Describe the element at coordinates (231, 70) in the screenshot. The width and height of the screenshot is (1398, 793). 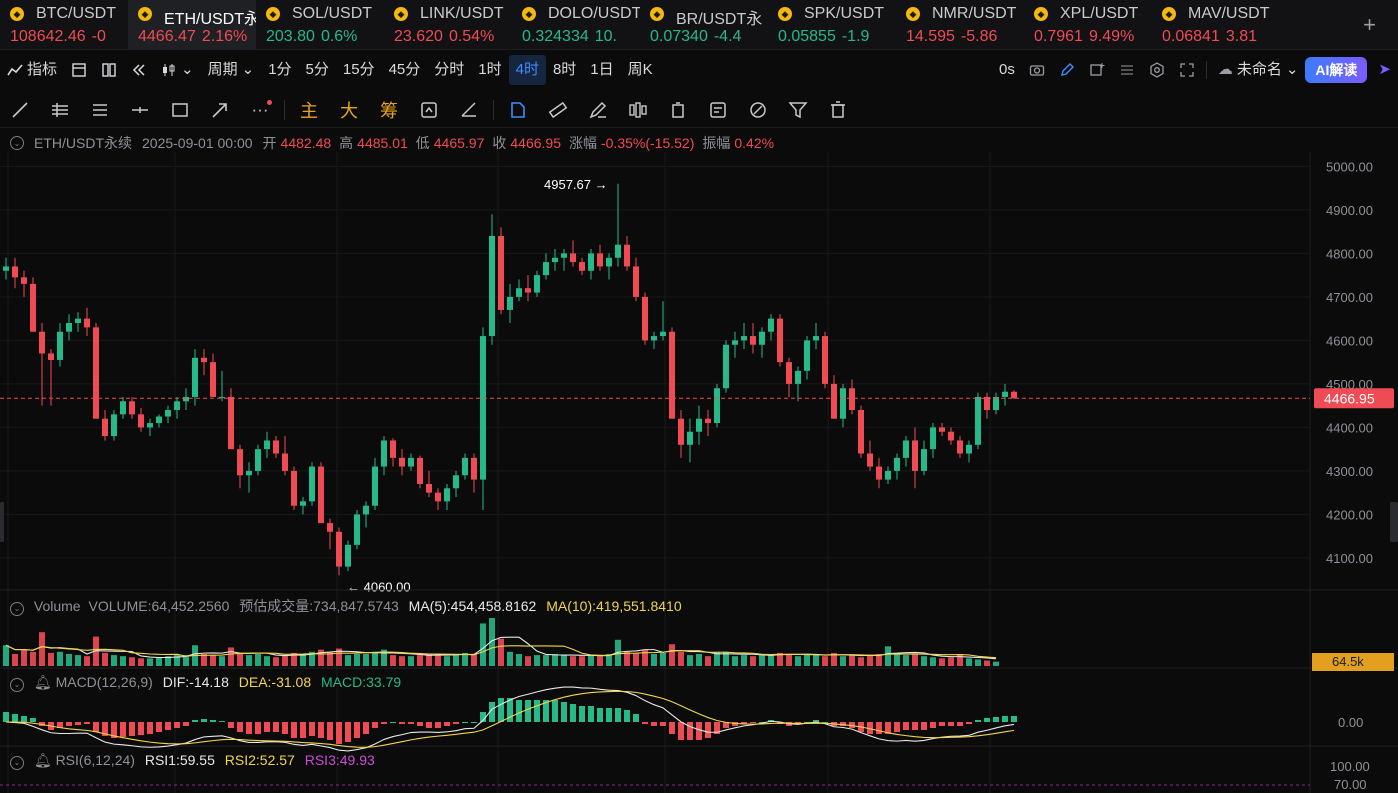
I see `period-select: 周期 ⌄` at that location.